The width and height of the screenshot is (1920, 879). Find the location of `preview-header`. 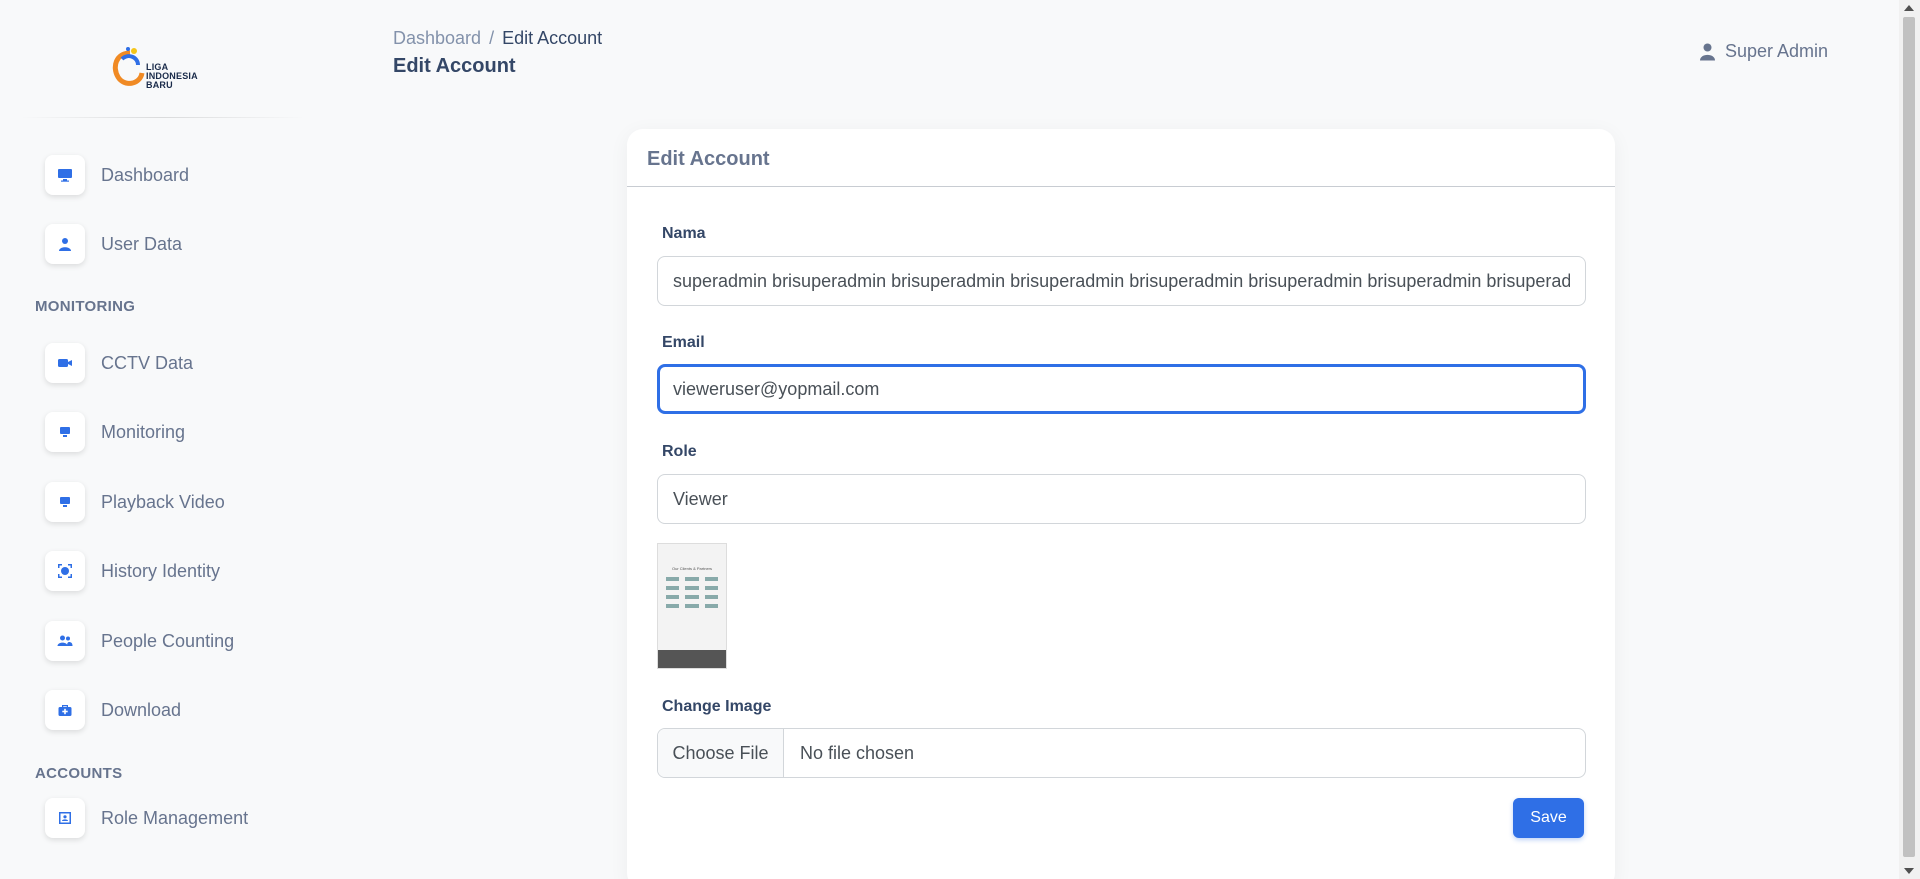

preview-header is located at coordinates (692, 547).